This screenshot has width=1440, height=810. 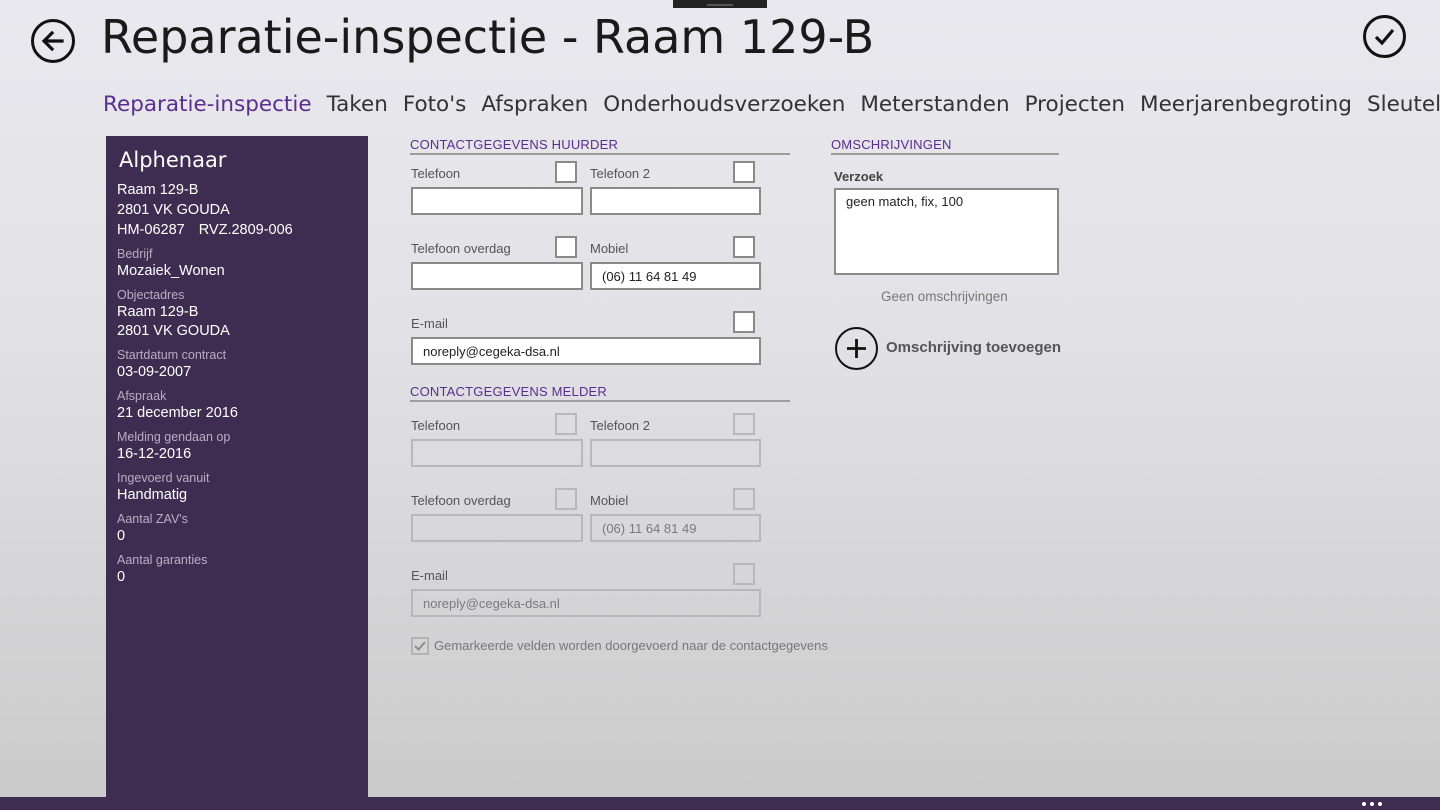 What do you see at coordinates (121, 536) in the screenshot?
I see `zav-count-value: 0` at bounding box center [121, 536].